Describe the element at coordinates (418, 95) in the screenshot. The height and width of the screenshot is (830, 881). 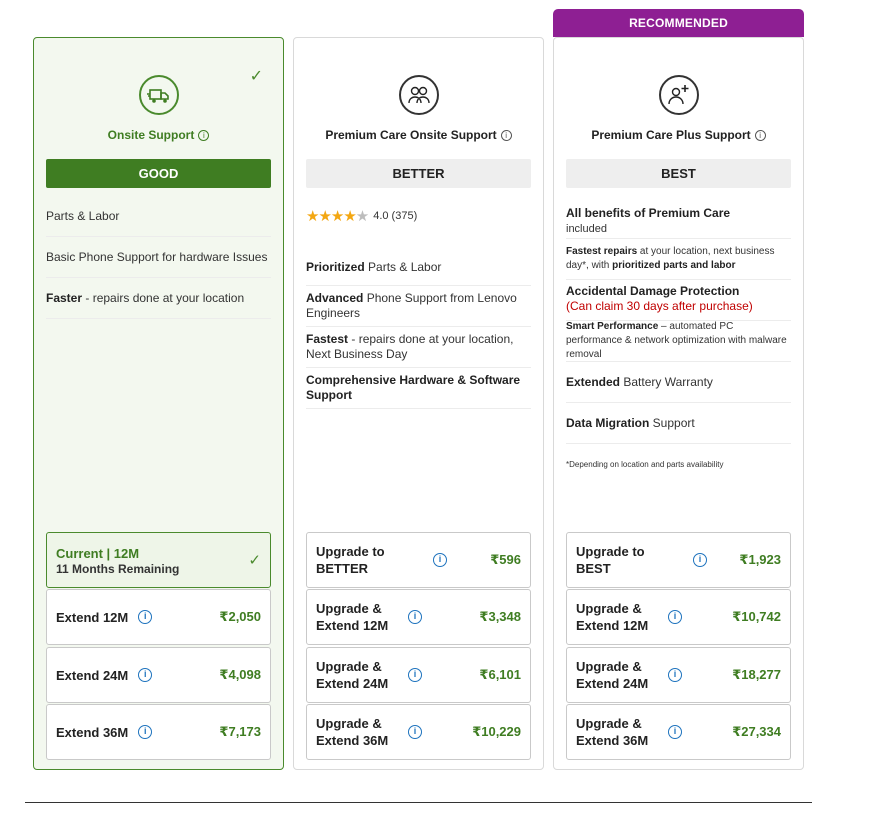
I see `support-team-icon` at that location.